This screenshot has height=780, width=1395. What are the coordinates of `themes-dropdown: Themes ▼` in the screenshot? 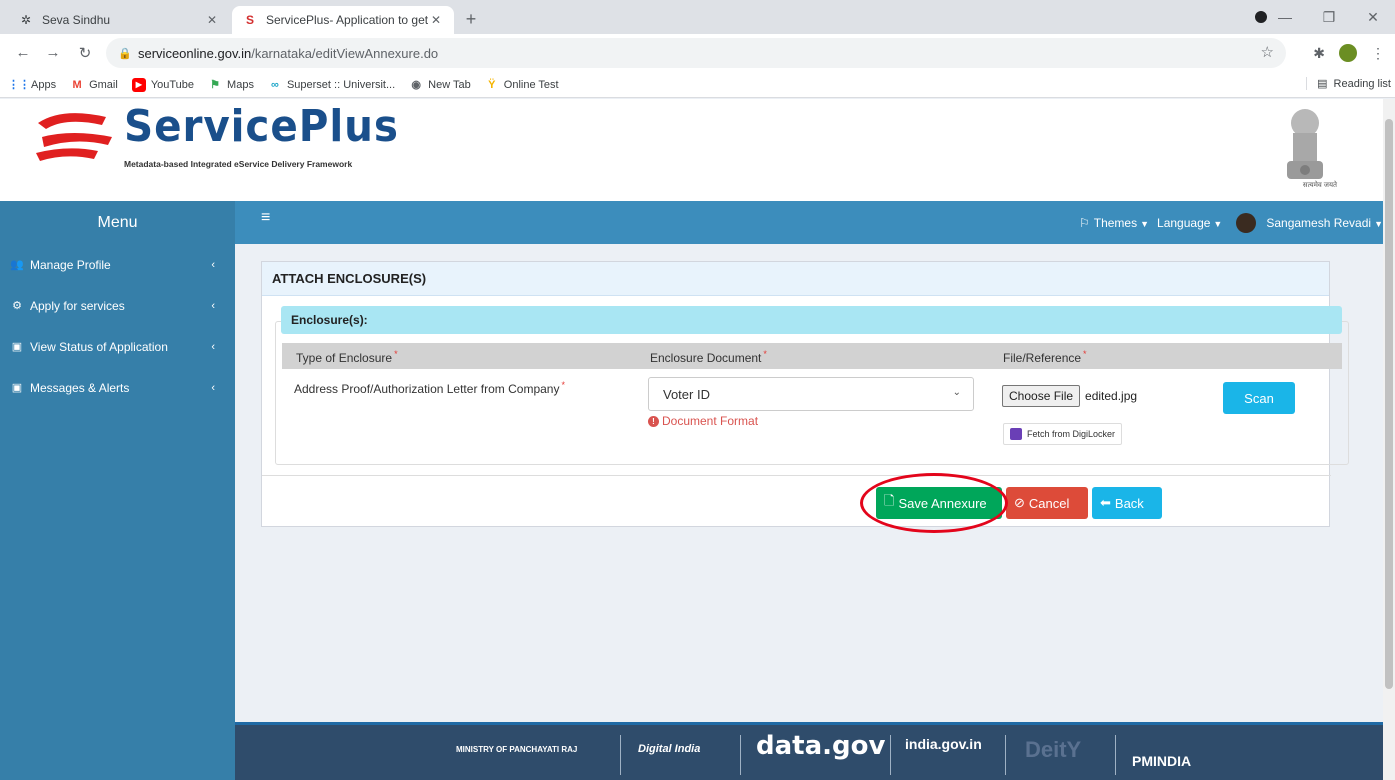 It's located at (1123, 223).